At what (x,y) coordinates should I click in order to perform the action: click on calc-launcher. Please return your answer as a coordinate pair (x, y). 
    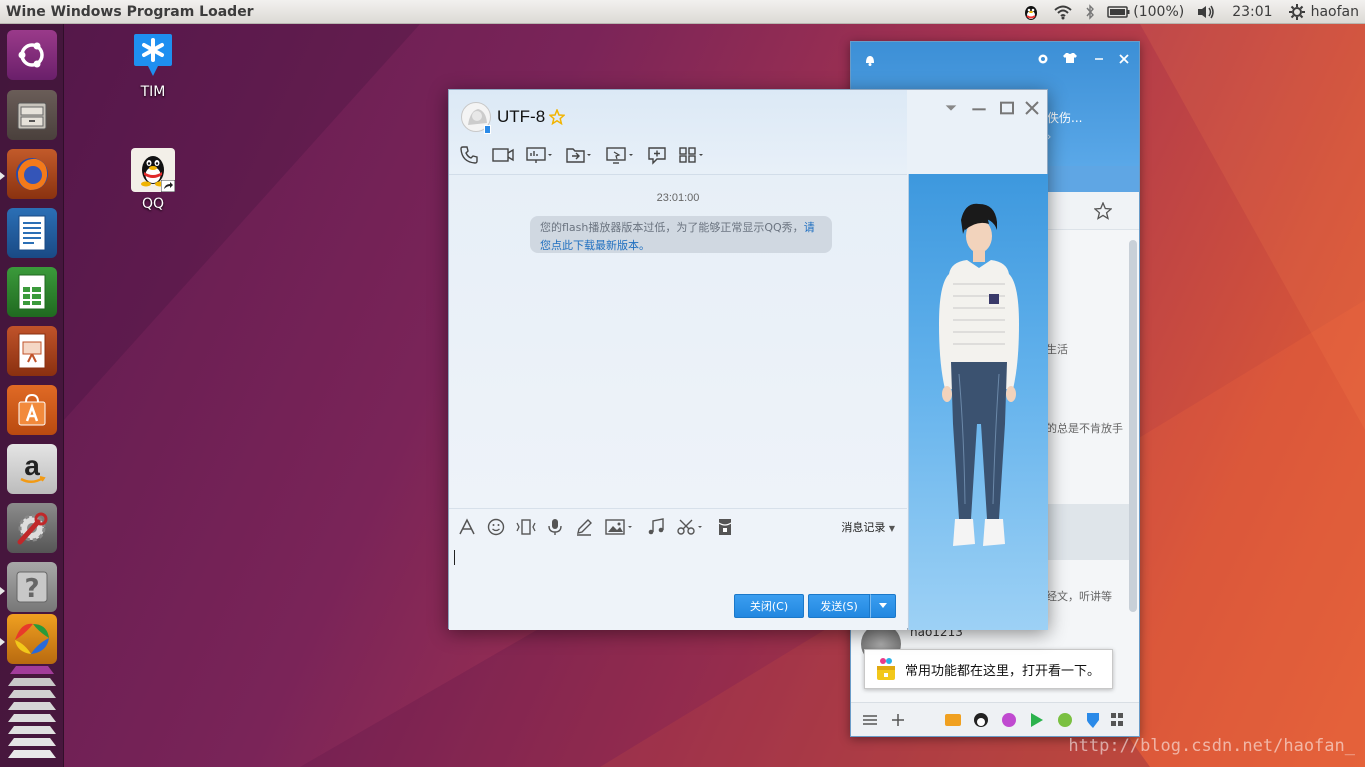
    Looking at the image, I should click on (32, 292).